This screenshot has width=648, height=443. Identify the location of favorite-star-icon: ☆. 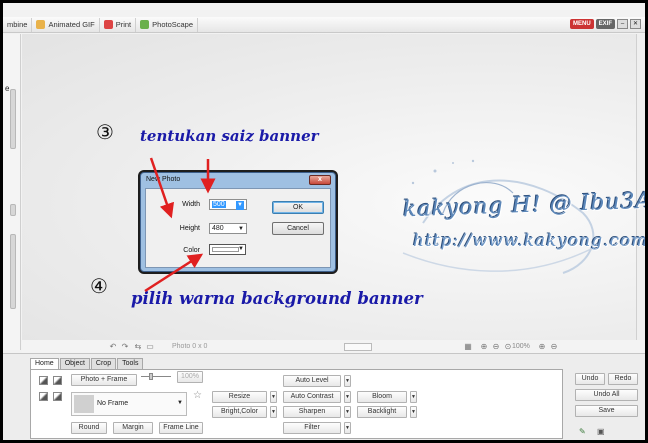
(197, 395).